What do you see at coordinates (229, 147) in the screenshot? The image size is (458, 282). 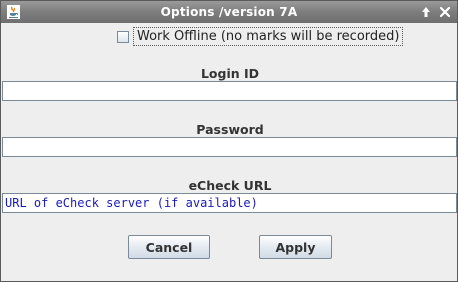 I see `password-field` at bounding box center [229, 147].